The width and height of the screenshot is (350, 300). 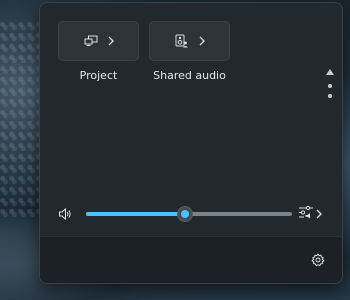 I want to click on gear-icon, so click(x=318, y=261).